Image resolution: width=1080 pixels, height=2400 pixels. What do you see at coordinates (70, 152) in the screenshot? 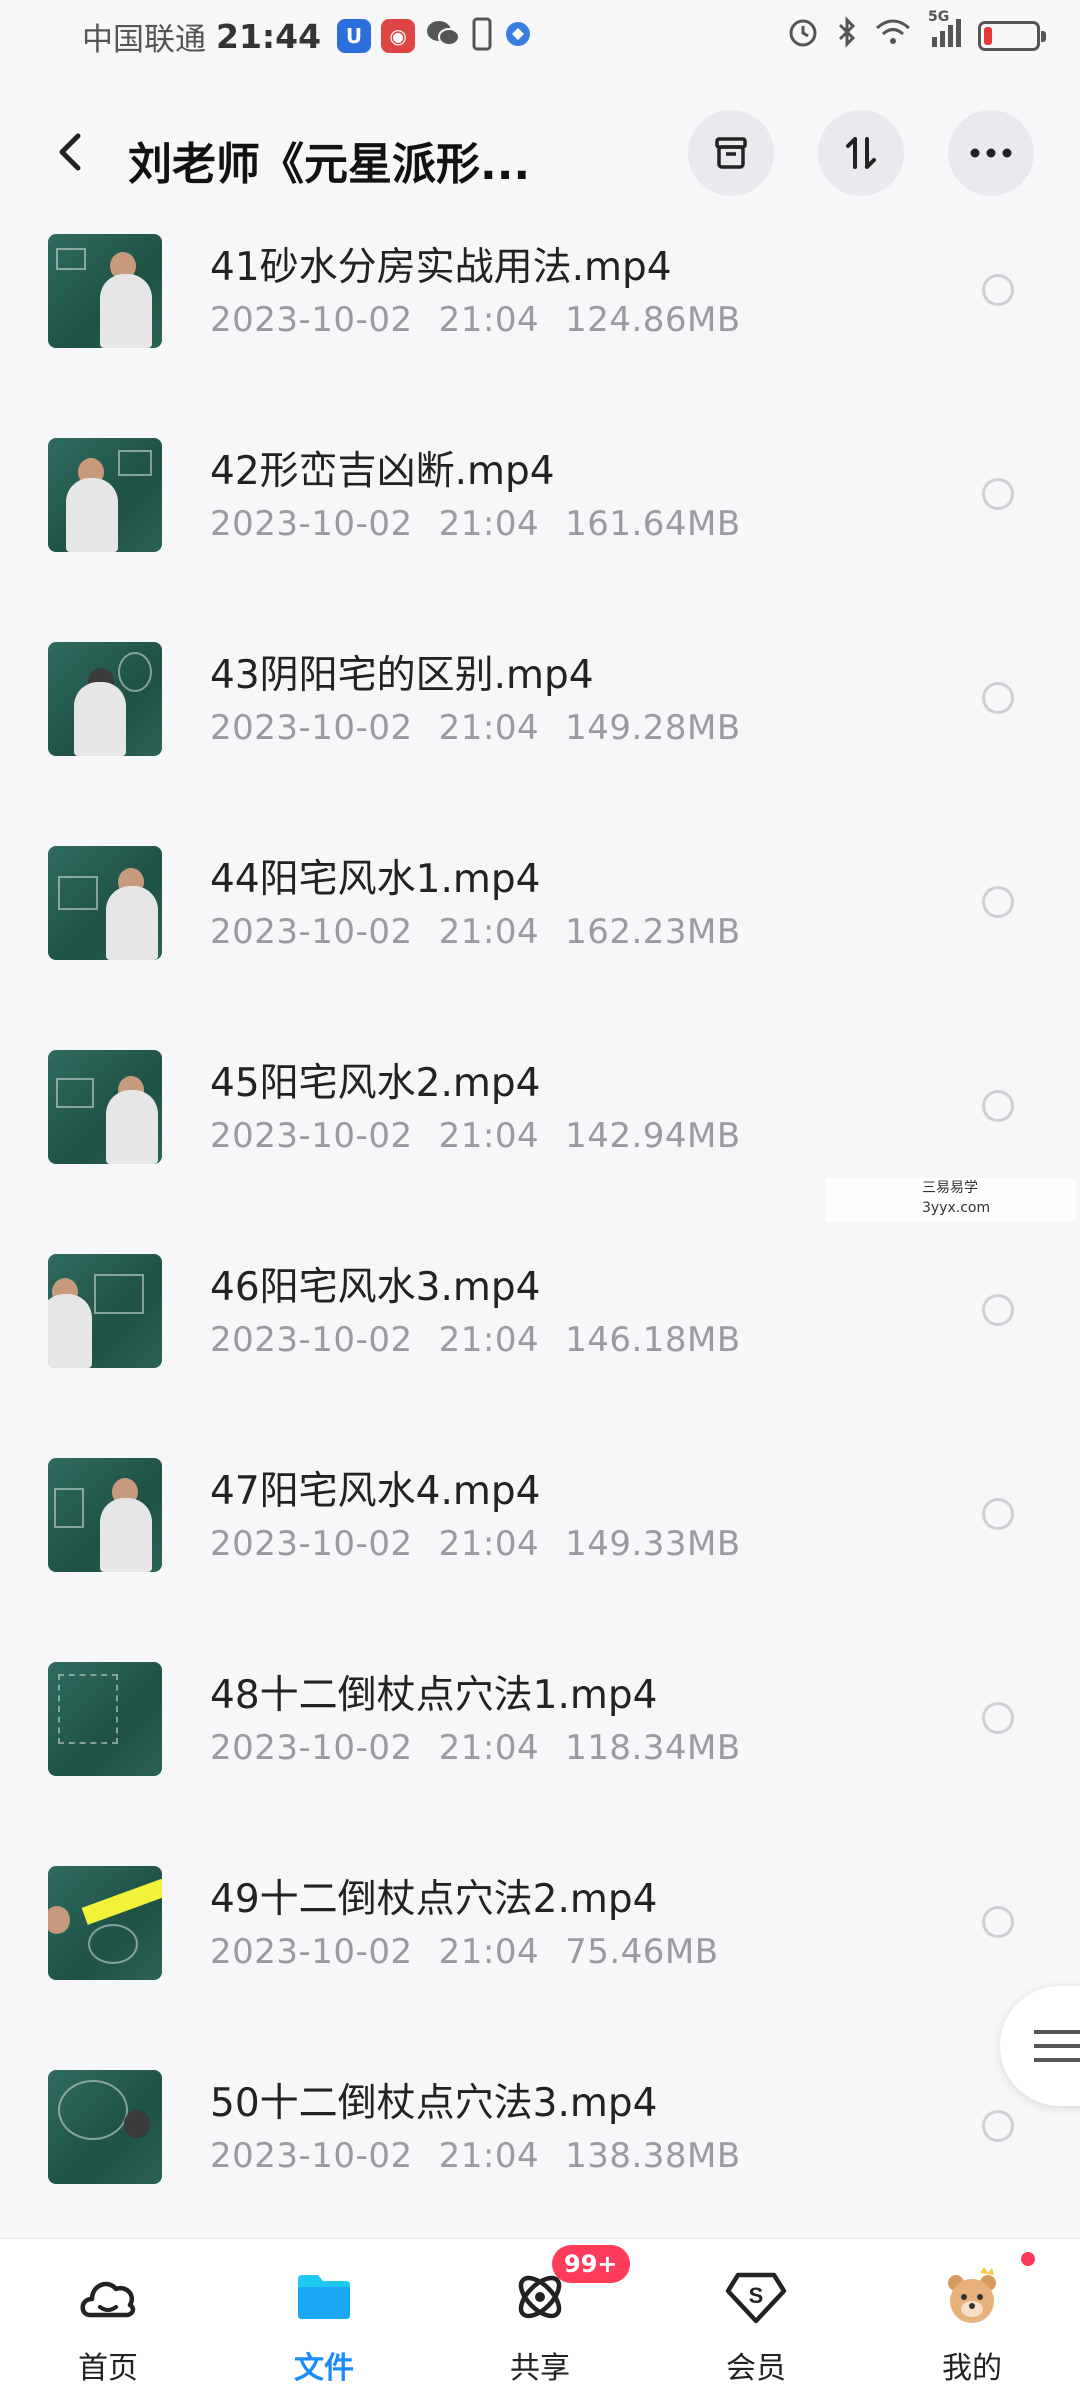
I see `back-button` at bounding box center [70, 152].